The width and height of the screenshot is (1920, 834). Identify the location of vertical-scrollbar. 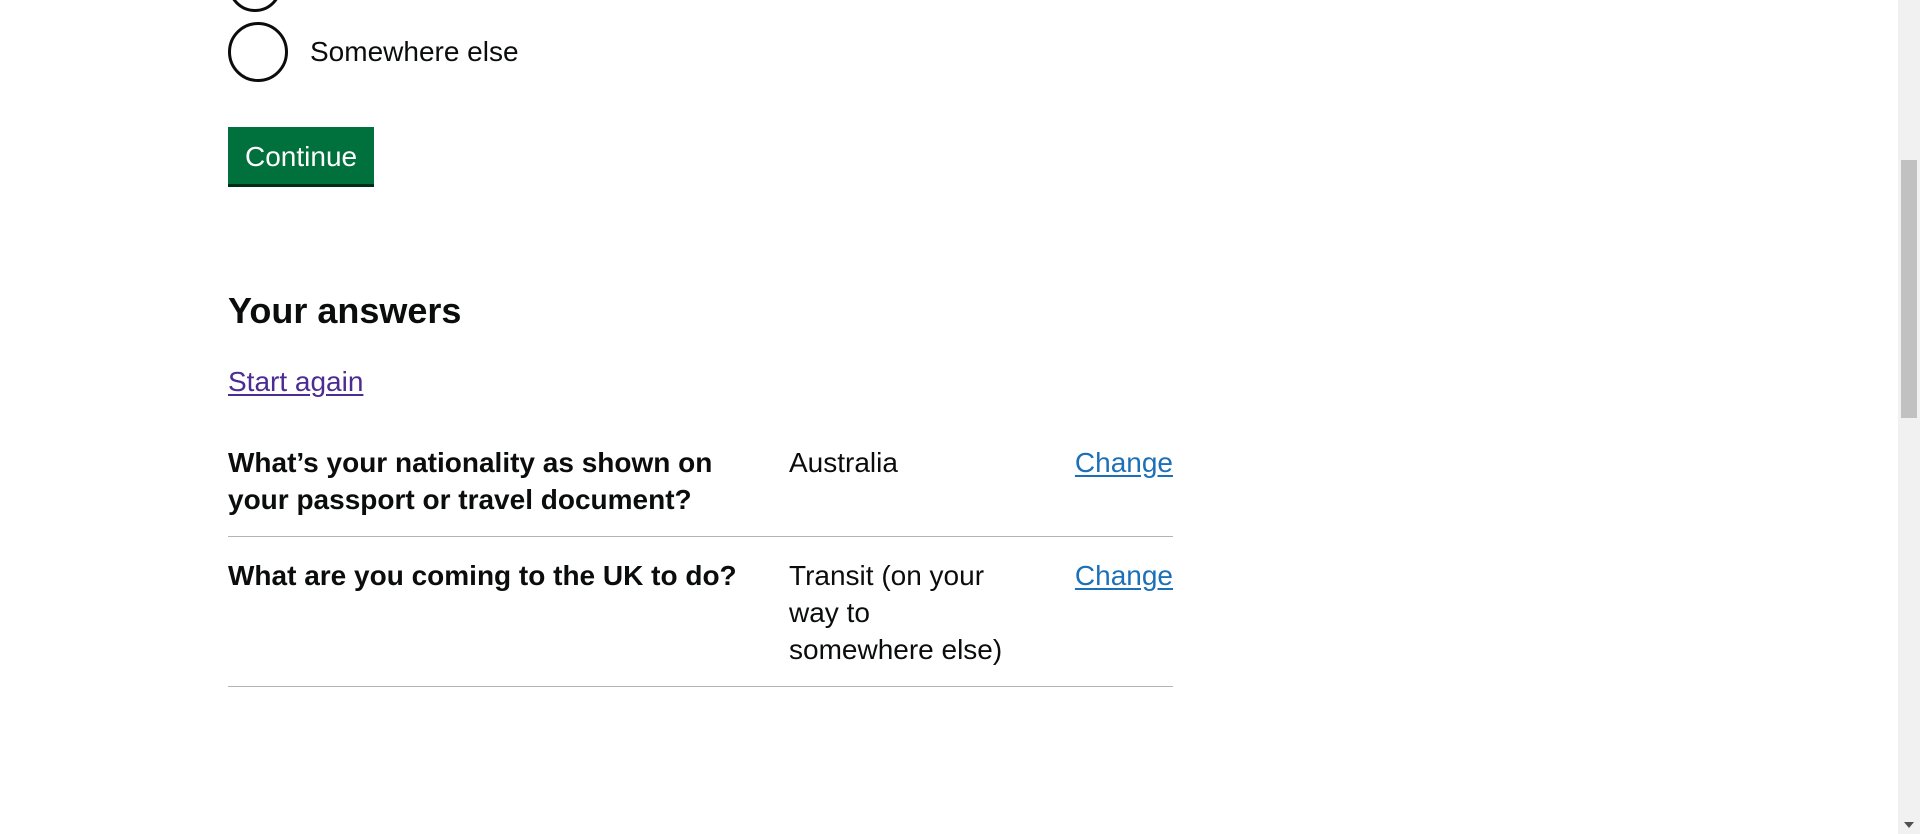
(1909, 417).